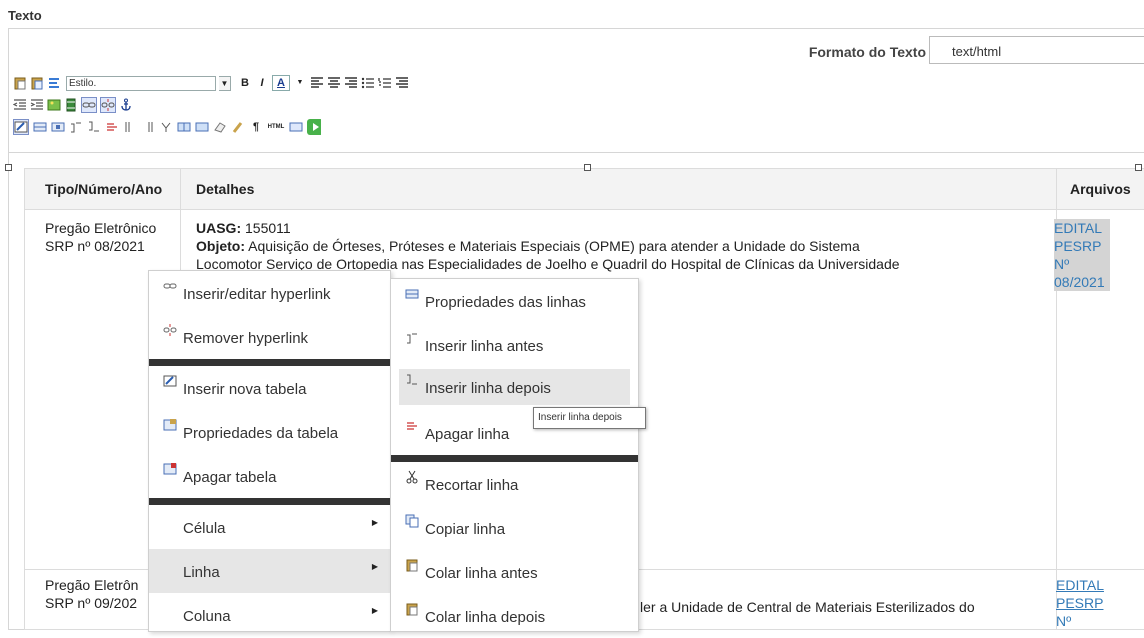  What do you see at coordinates (54, 83) in the screenshot?
I see `paste-word-icon` at bounding box center [54, 83].